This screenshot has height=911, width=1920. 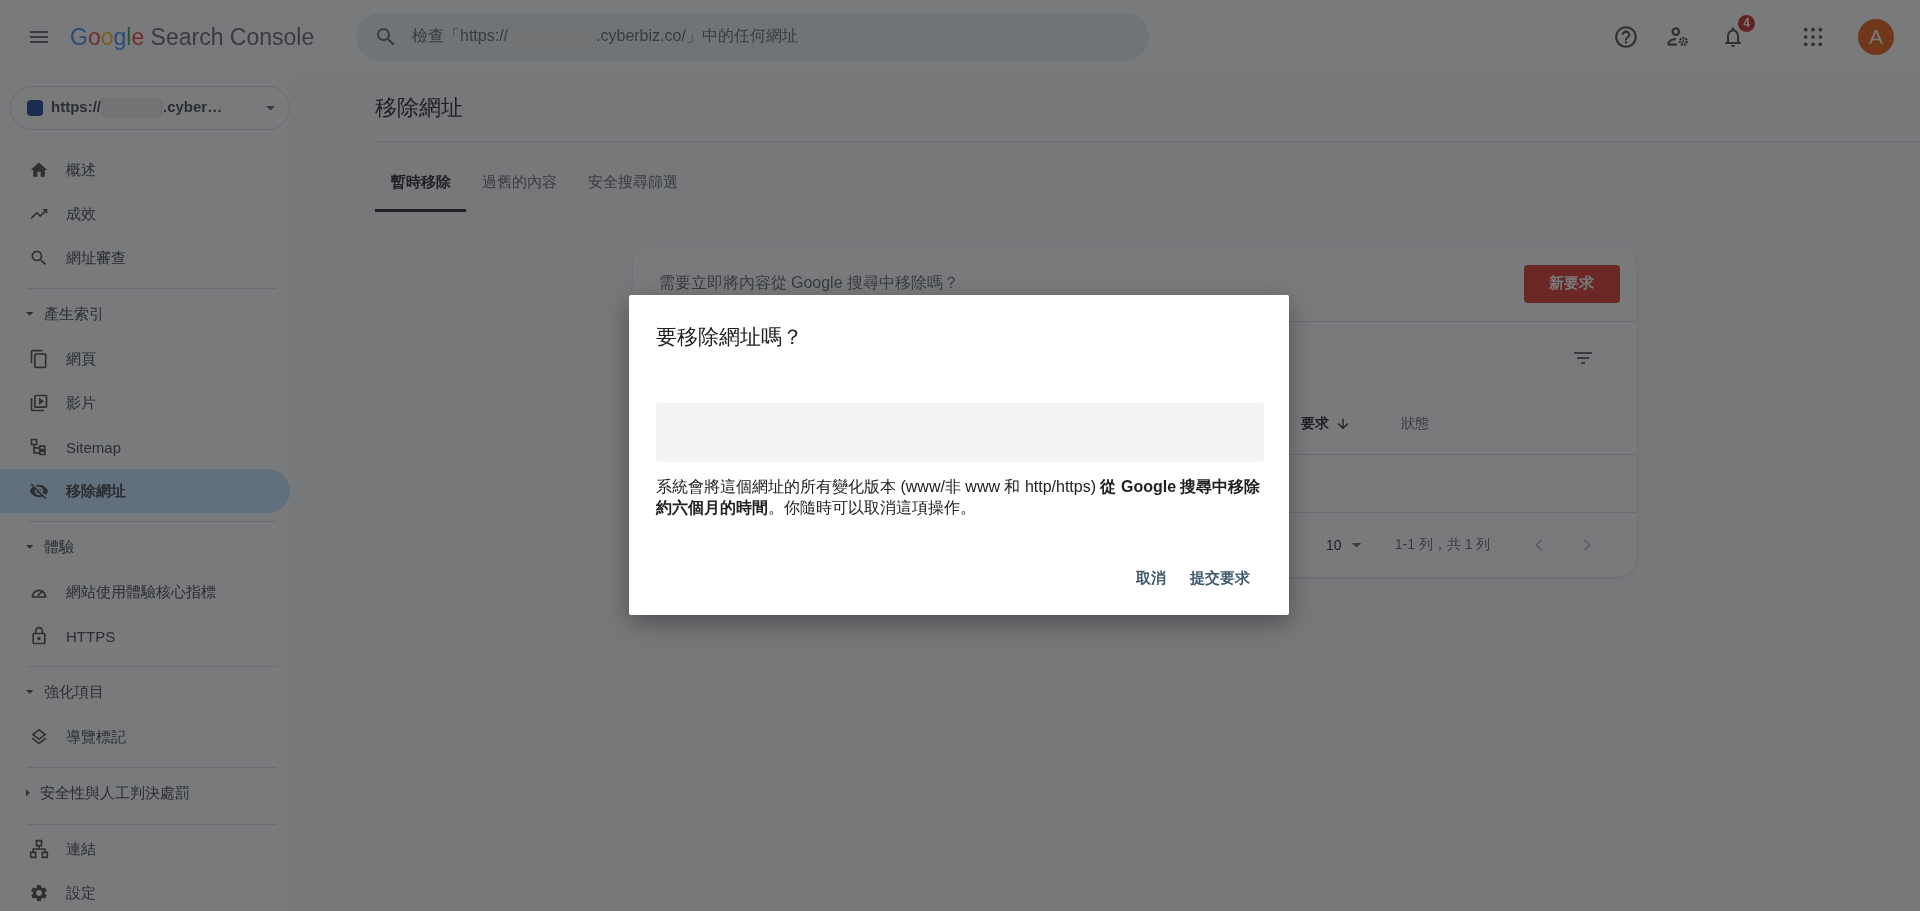 What do you see at coordinates (1571, 283) in the screenshot?
I see `new-request-button: 新要求` at bounding box center [1571, 283].